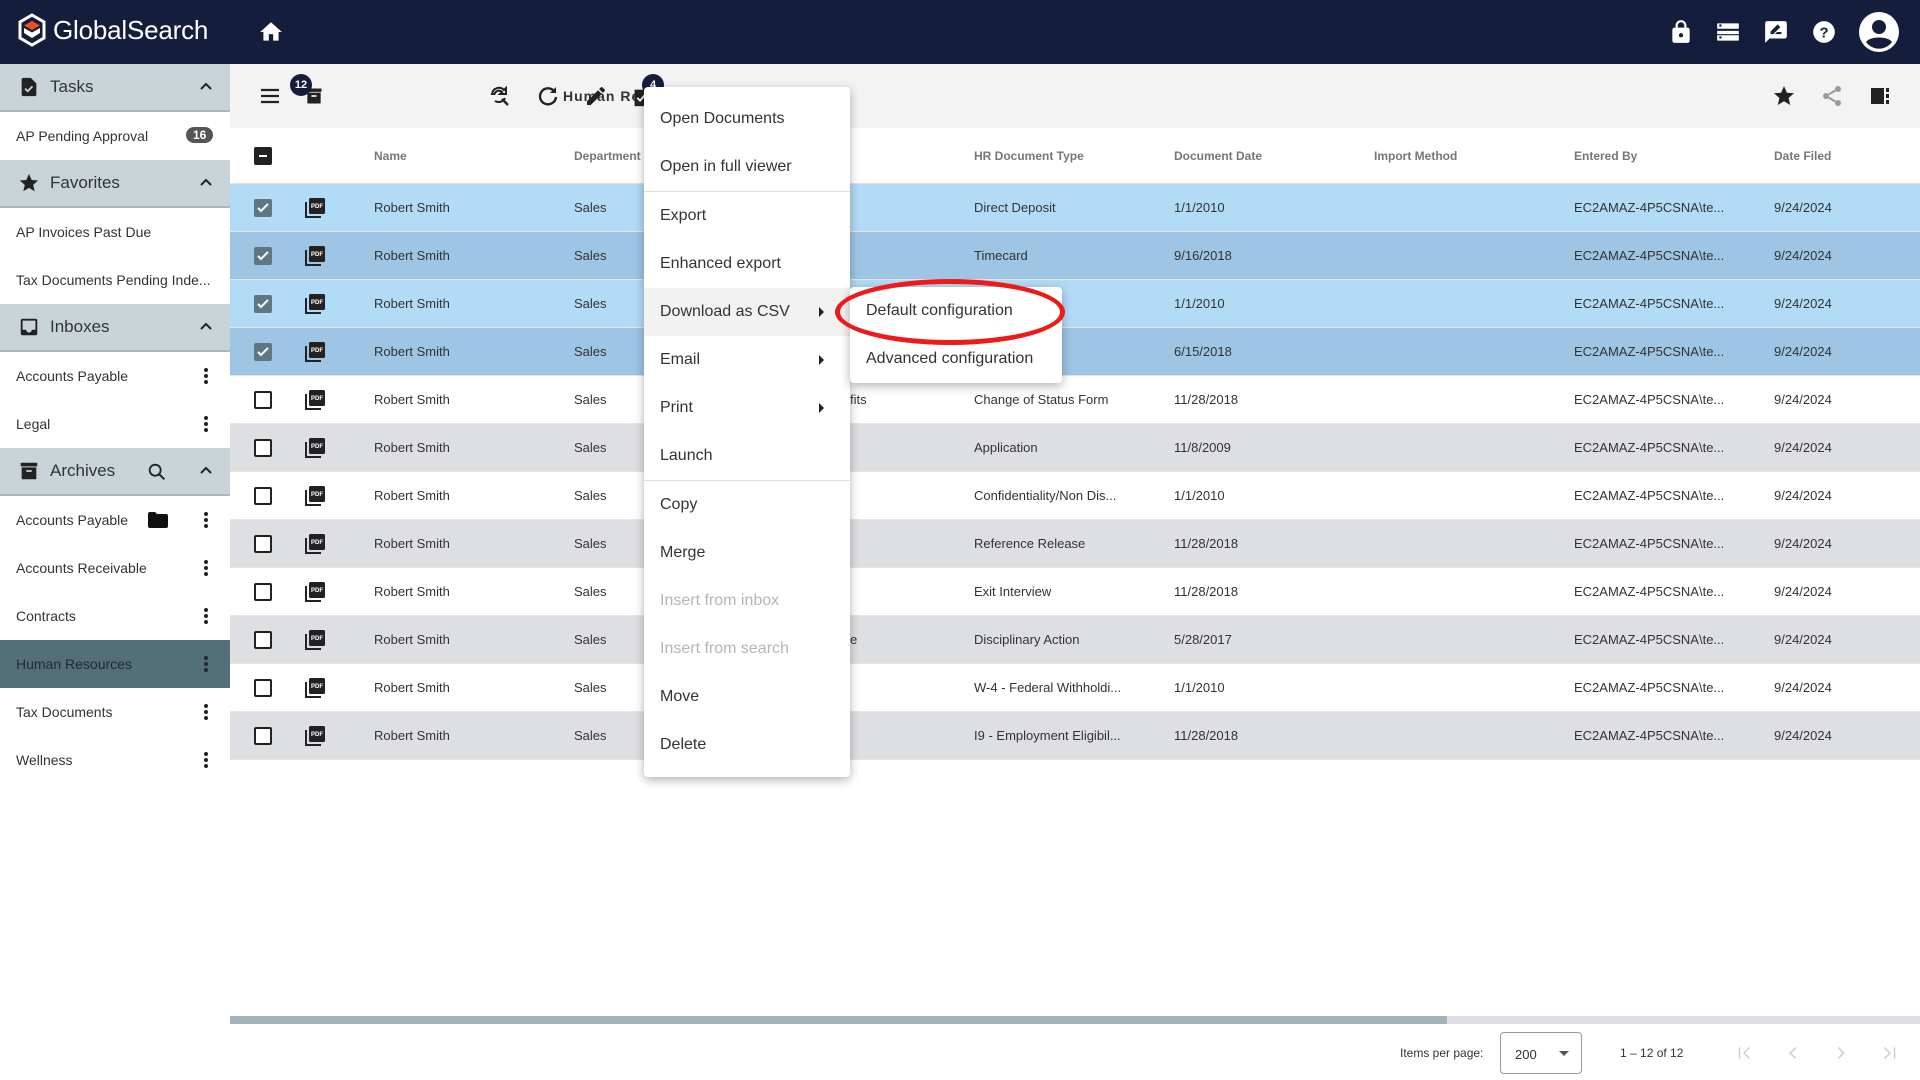 This screenshot has width=1920, height=1080. Describe the element at coordinates (956, 359) in the screenshot. I see `submenu-item-advanced-configuration: Advanced configuration` at that location.